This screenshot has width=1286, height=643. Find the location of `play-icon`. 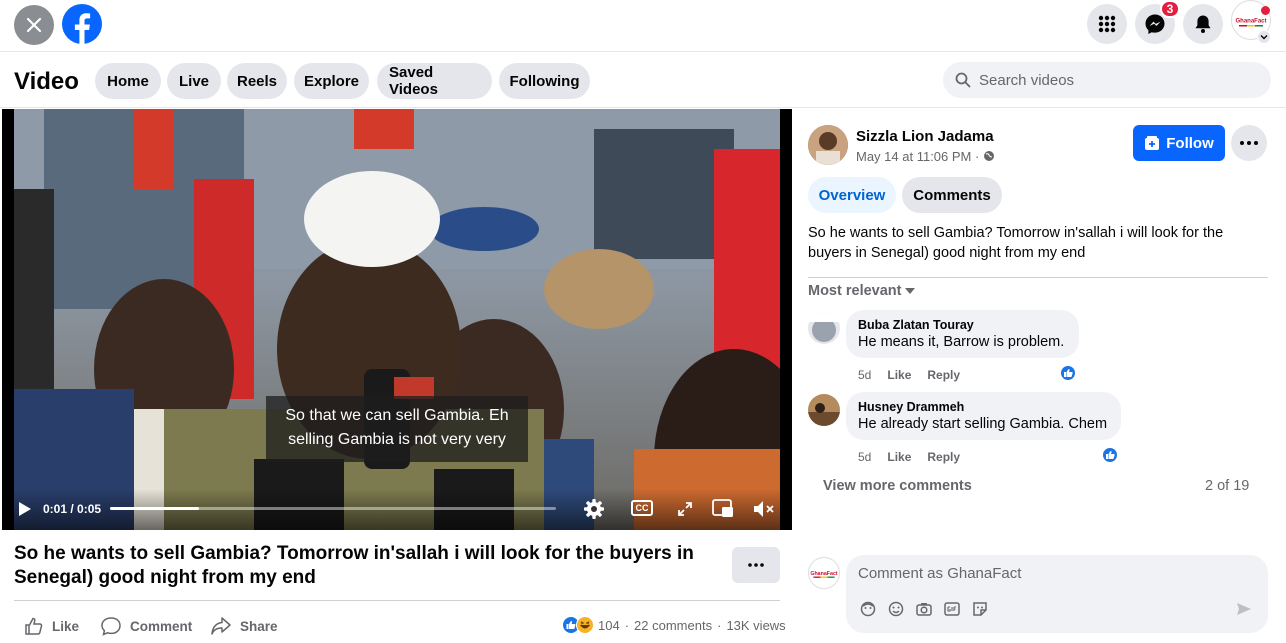

play-icon is located at coordinates (25, 509).